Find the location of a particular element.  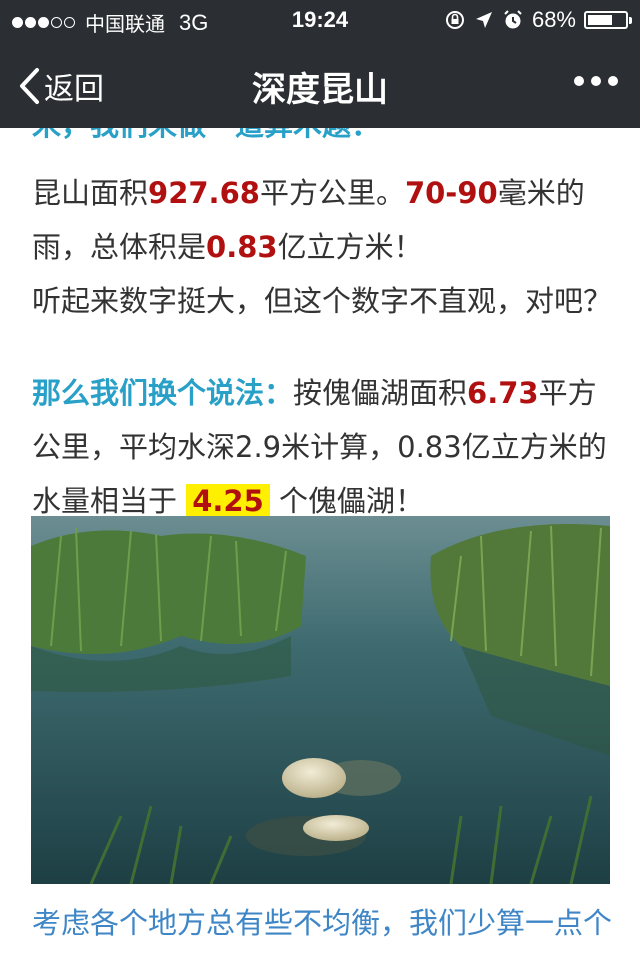

page-title: 深度昆山 is located at coordinates (320, 90).